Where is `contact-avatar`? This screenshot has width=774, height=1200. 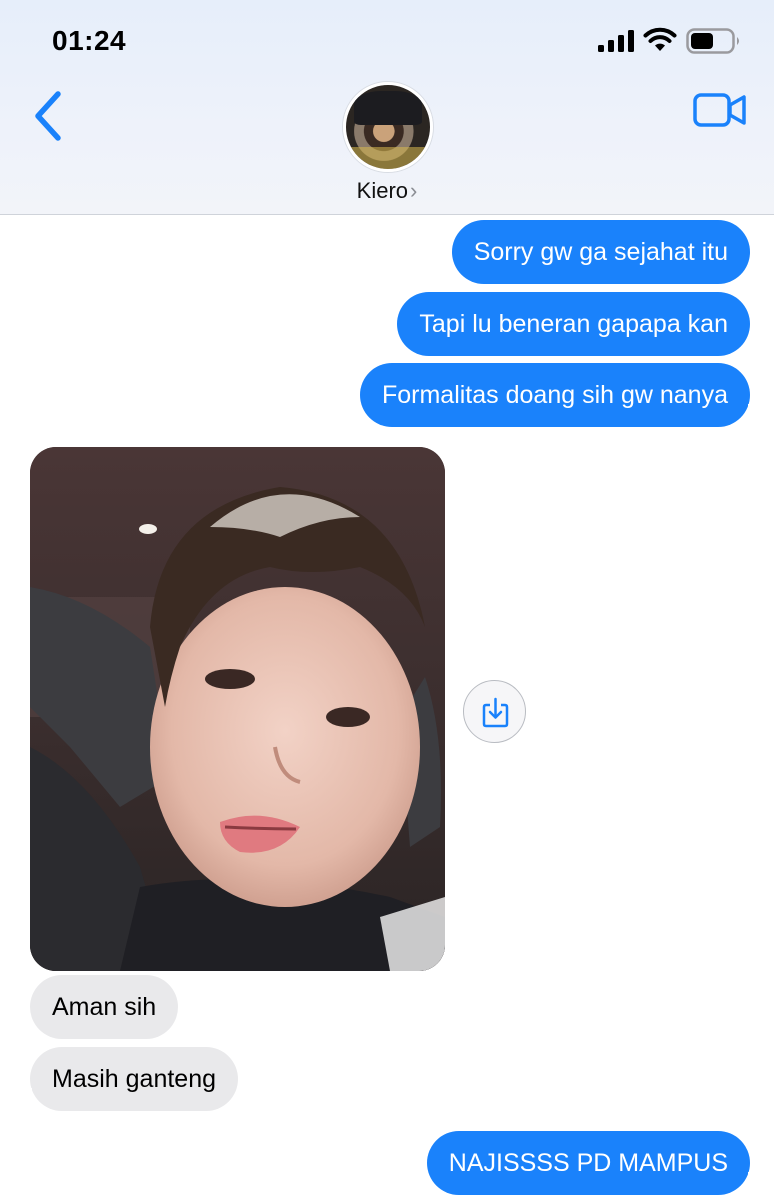
contact-avatar is located at coordinates (388, 127).